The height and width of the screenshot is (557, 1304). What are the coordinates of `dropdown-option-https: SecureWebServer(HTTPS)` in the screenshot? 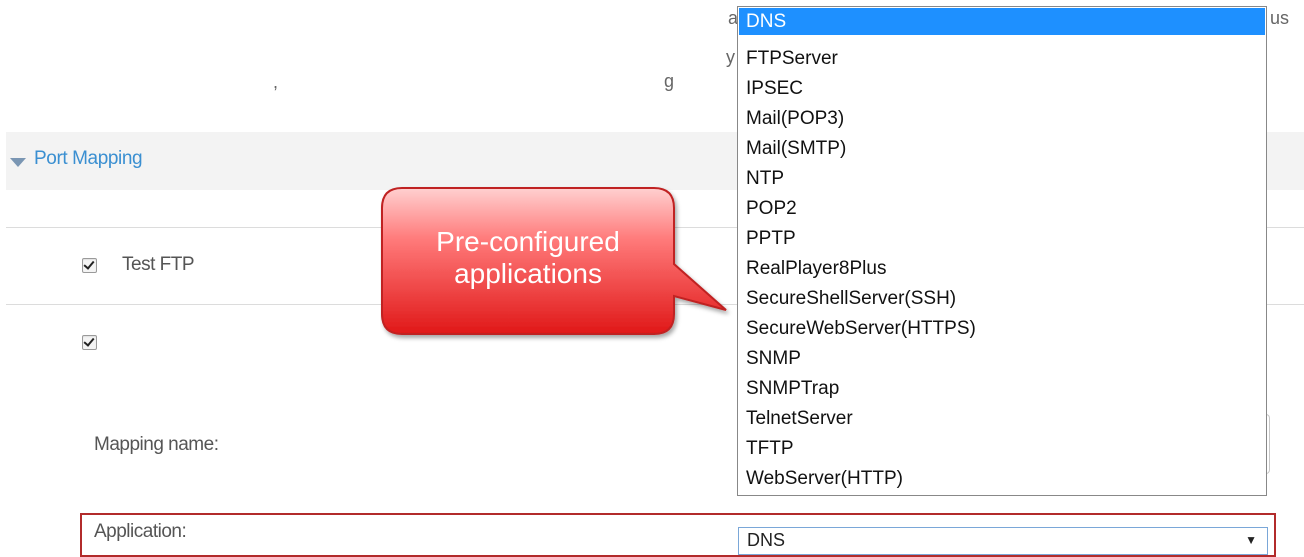 It's located at (1002, 328).